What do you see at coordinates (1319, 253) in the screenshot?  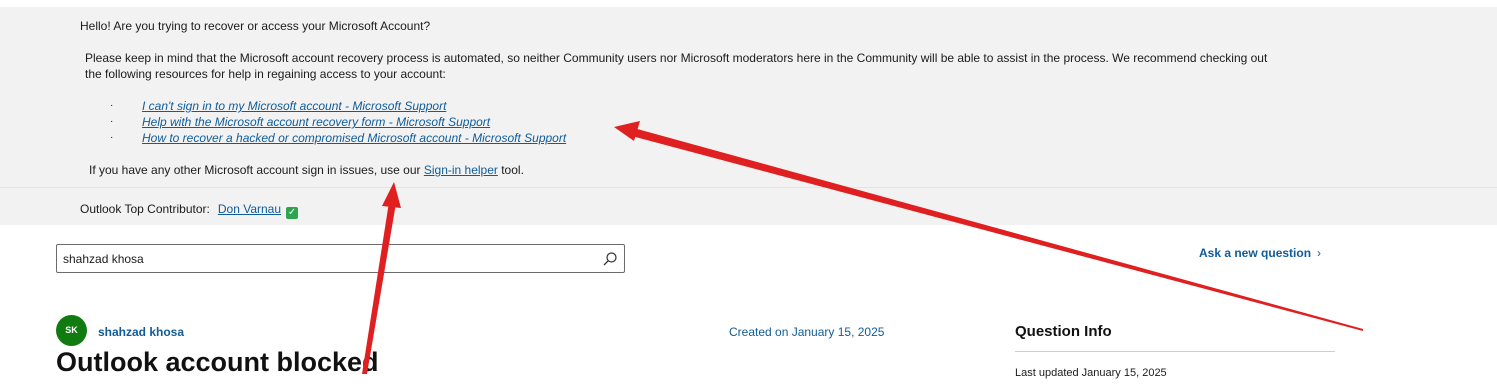 I see `chevron-right-icon: ›` at bounding box center [1319, 253].